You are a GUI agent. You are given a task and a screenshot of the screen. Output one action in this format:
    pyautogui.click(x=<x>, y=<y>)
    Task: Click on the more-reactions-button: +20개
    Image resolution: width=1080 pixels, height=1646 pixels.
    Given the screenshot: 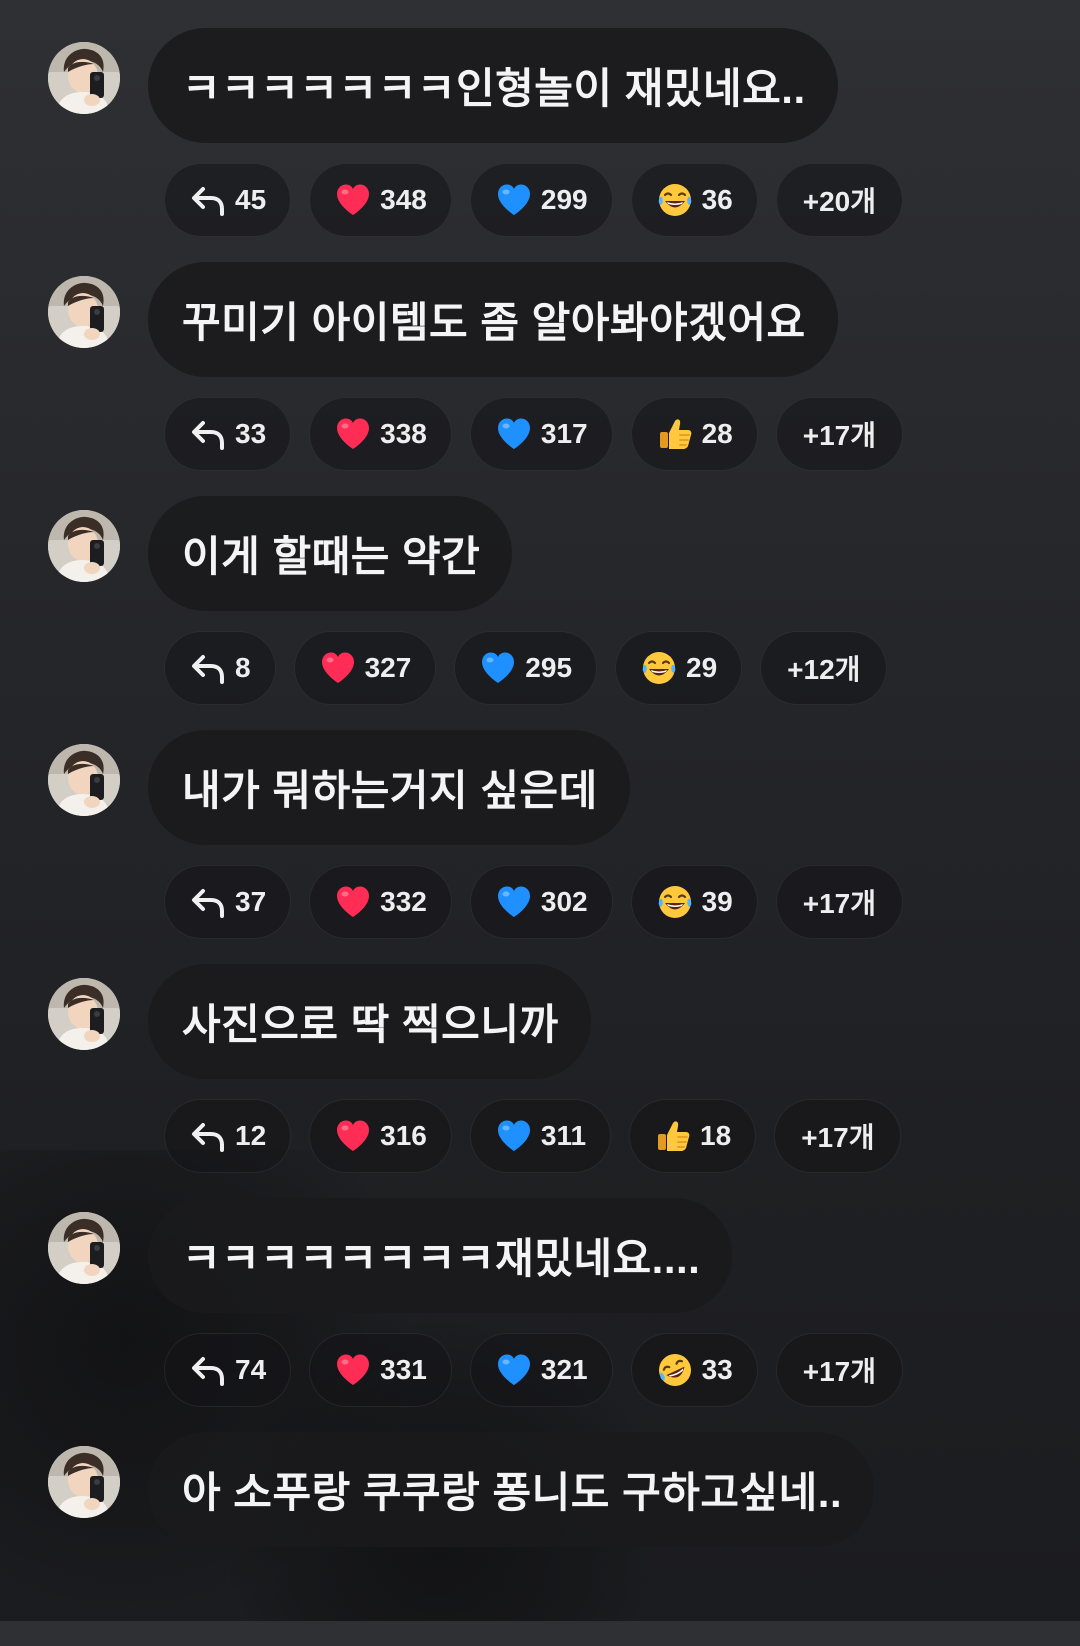 What is the action you would take?
    pyautogui.click(x=839, y=200)
    